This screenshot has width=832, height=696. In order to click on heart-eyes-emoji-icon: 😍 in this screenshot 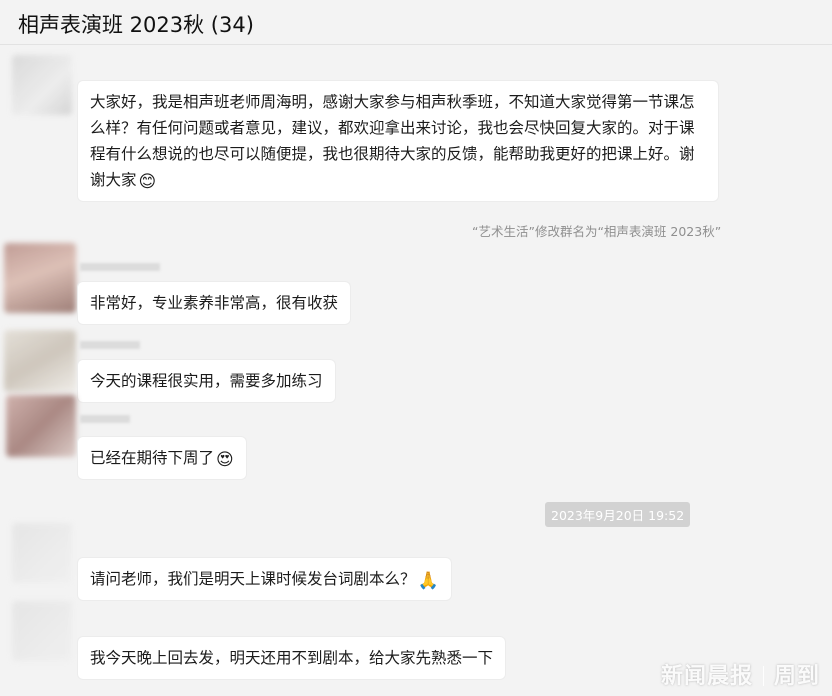, I will do `click(225, 460)`.